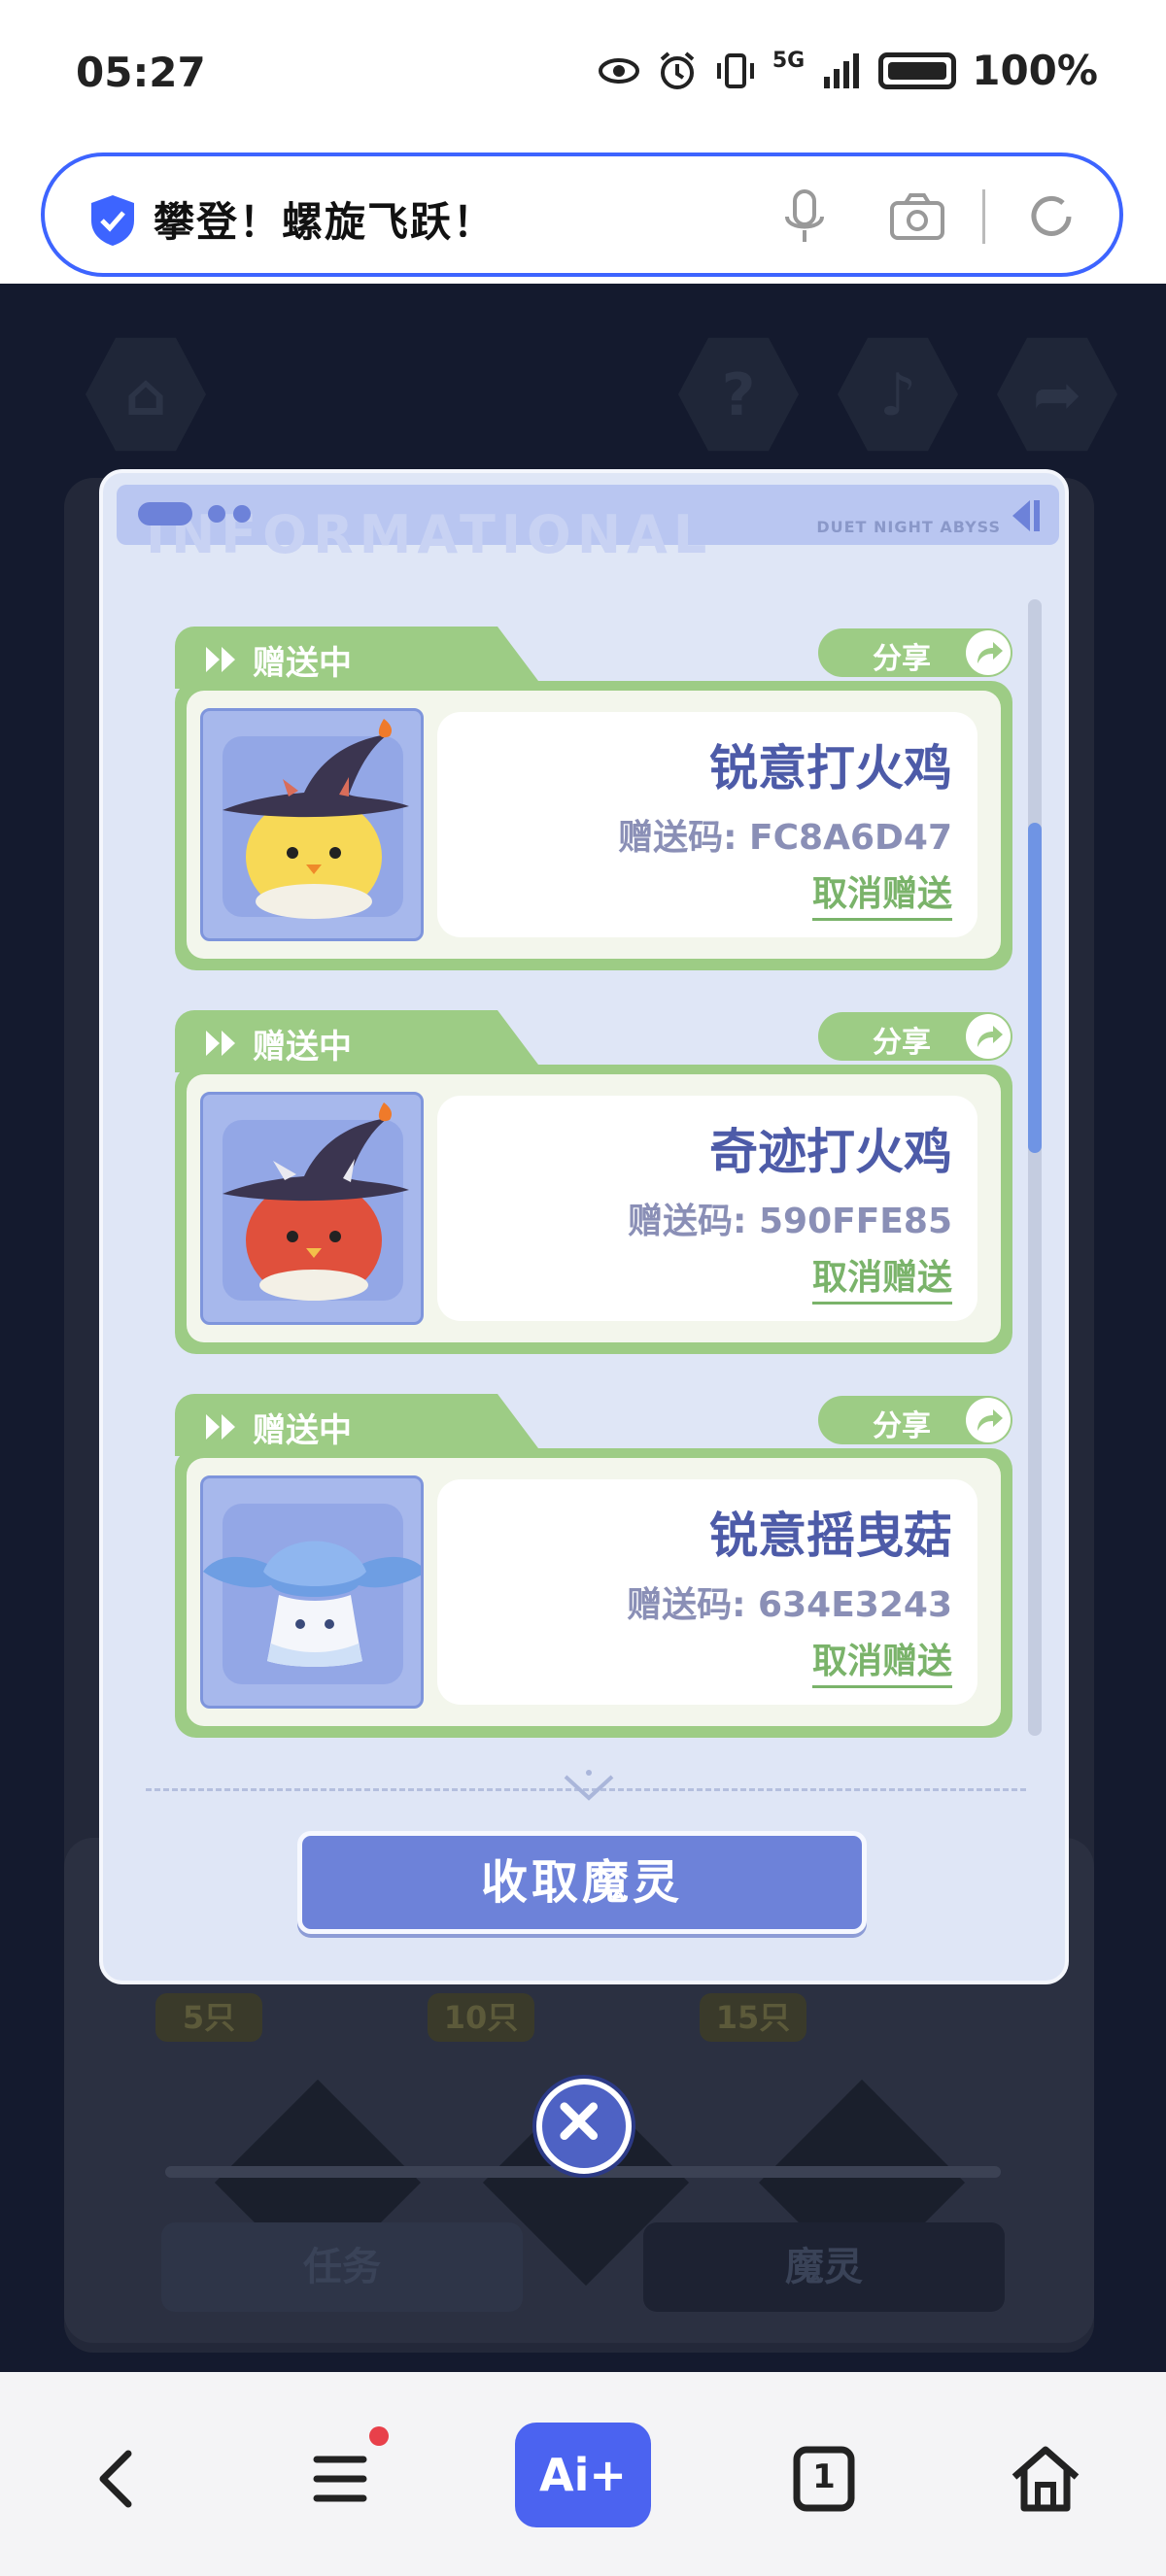 The width and height of the screenshot is (1166, 2576). Describe the element at coordinates (790, 1221) in the screenshot. I see `gift-code: 赠送码: 590FFE85` at that location.